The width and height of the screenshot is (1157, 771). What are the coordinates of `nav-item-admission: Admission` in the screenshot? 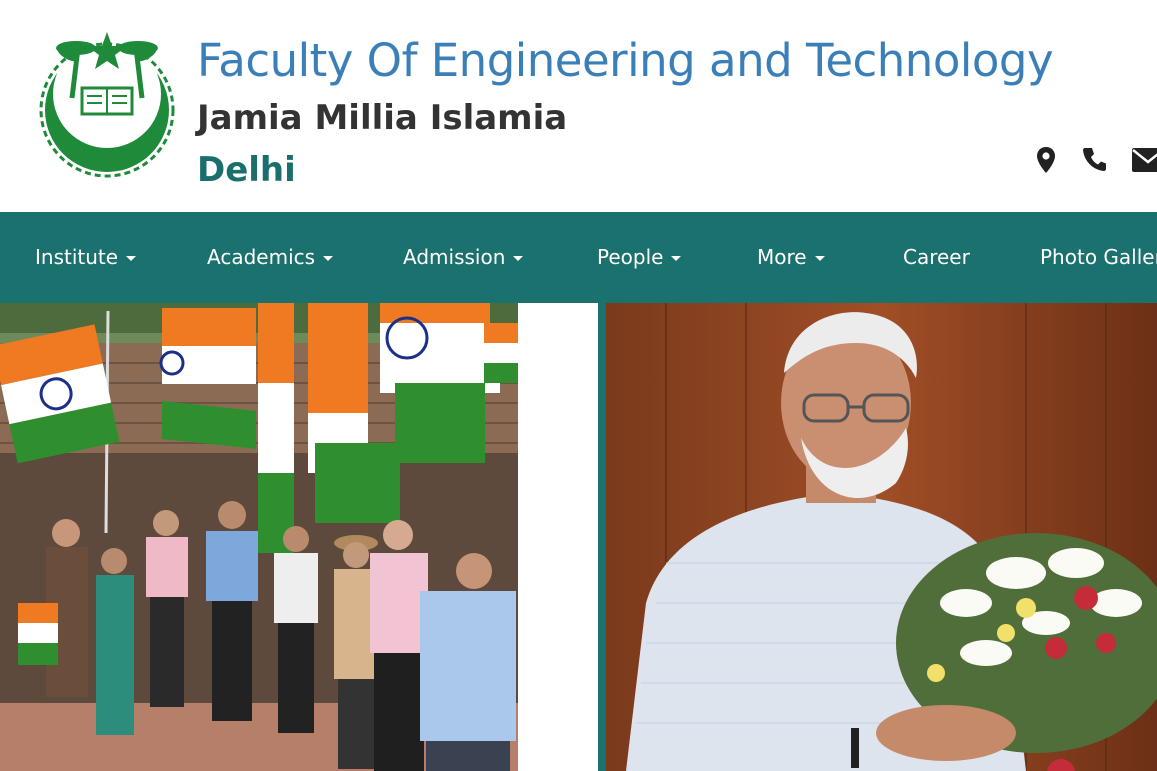 It's located at (463, 257).